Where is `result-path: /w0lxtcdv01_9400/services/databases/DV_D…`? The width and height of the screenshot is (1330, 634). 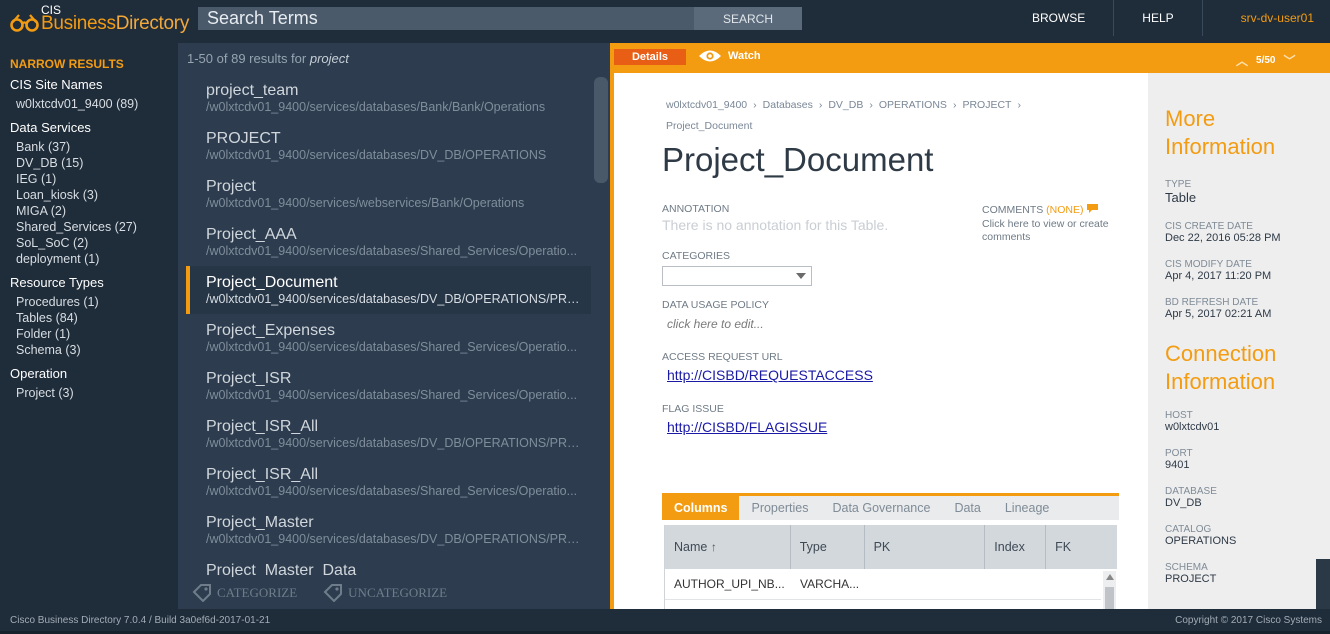 result-path: /w0lxtcdv01_9400/services/databases/DV_D… is located at coordinates (396, 539).